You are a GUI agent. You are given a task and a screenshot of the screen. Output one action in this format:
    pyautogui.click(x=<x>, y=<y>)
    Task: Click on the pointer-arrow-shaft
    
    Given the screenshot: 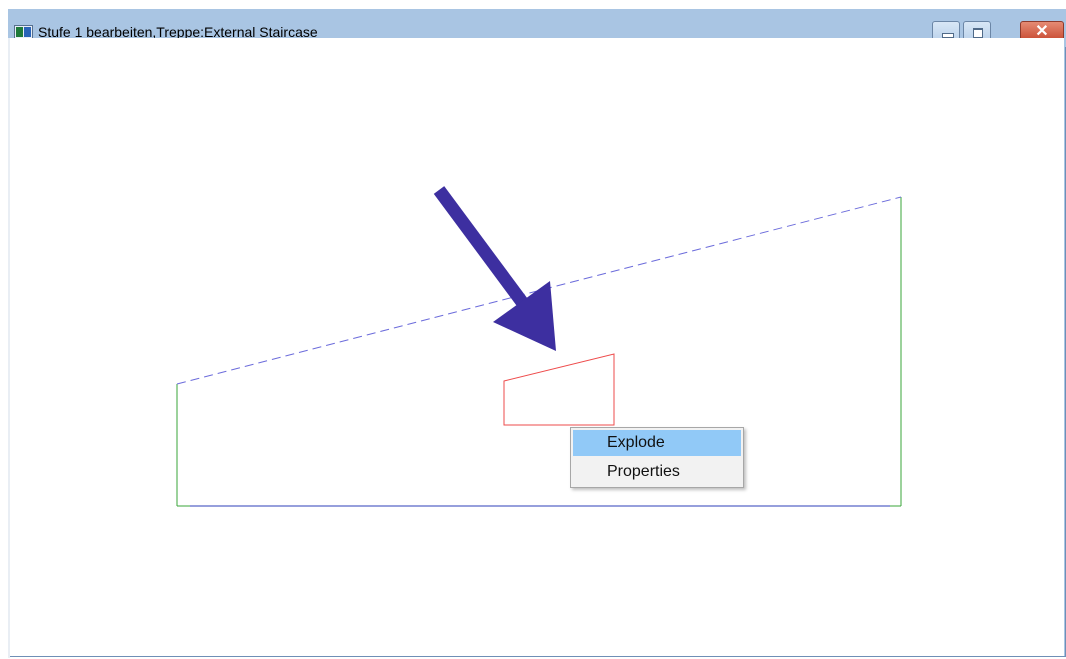 What is the action you would take?
    pyautogui.click(x=480, y=246)
    